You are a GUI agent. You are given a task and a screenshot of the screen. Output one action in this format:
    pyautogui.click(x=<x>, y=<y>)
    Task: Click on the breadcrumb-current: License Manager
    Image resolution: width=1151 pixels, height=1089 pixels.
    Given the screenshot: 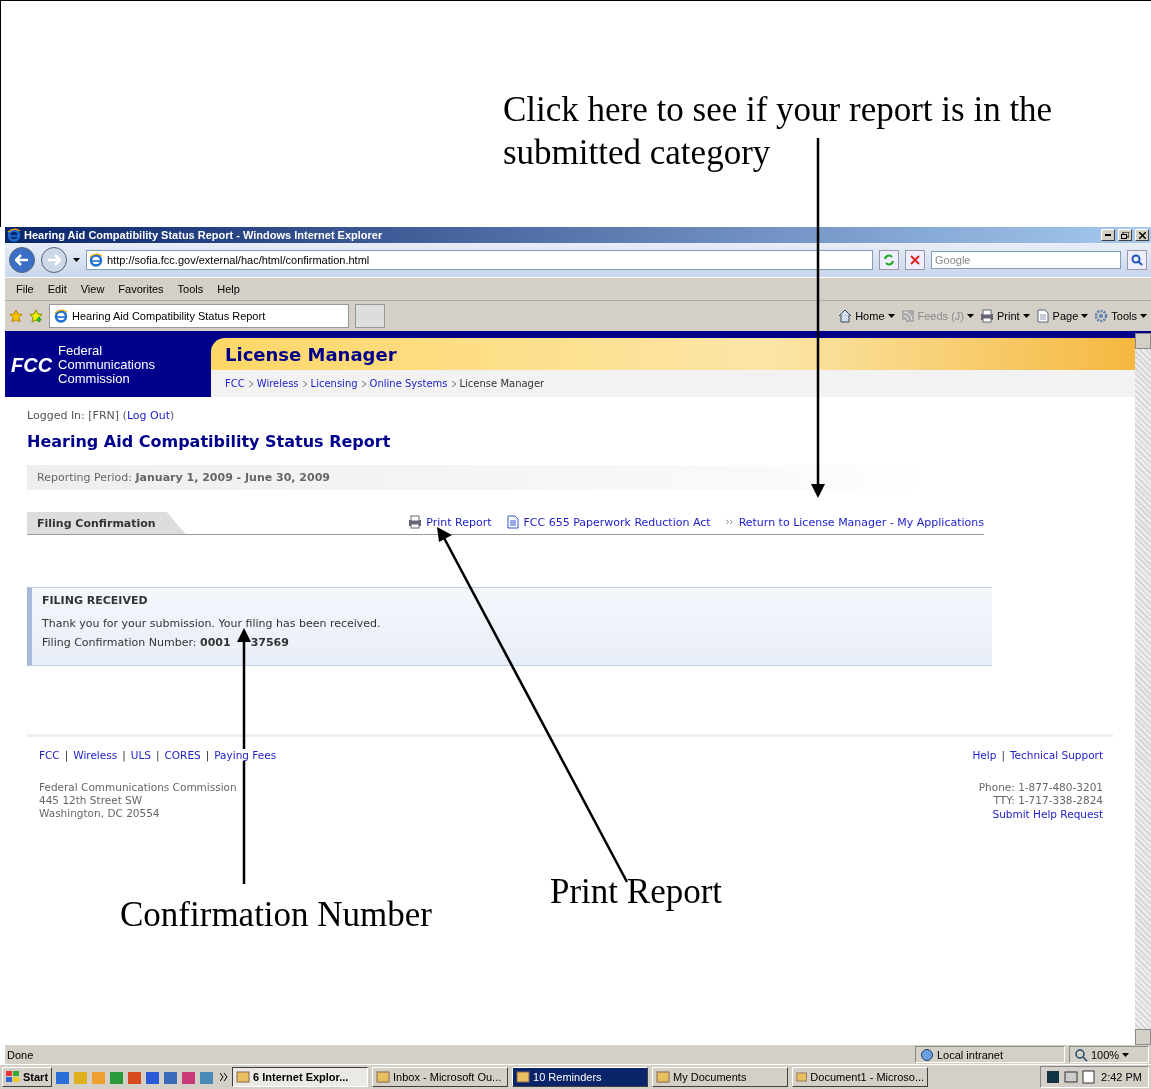 What is the action you would take?
    pyautogui.click(x=502, y=383)
    